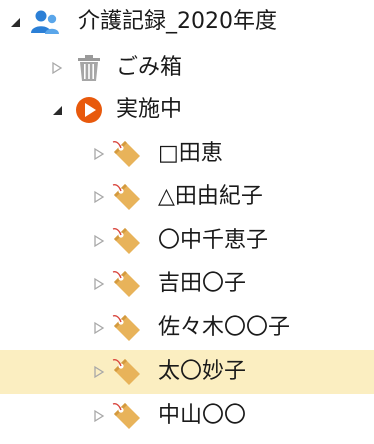 The width and height of the screenshot is (374, 444). What do you see at coordinates (210, 196) in the screenshot?
I see `tree-node-label: △田由紀子` at bounding box center [210, 196].